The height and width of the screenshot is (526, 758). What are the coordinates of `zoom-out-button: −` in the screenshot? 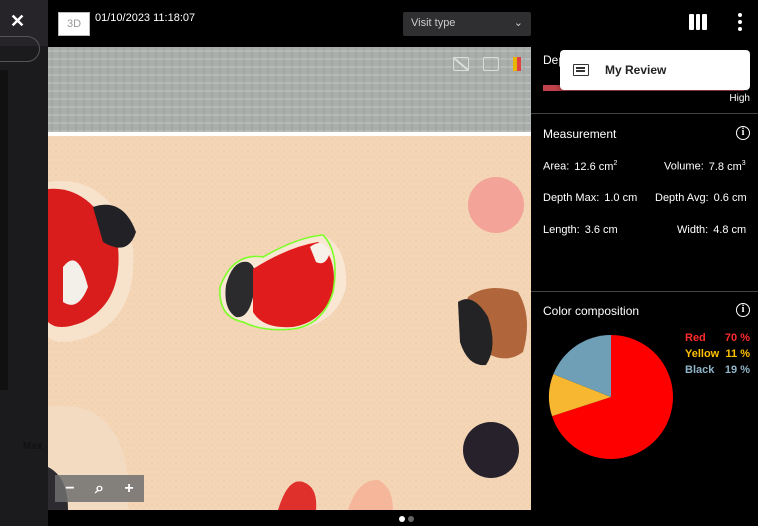 It's located at (69, 489).